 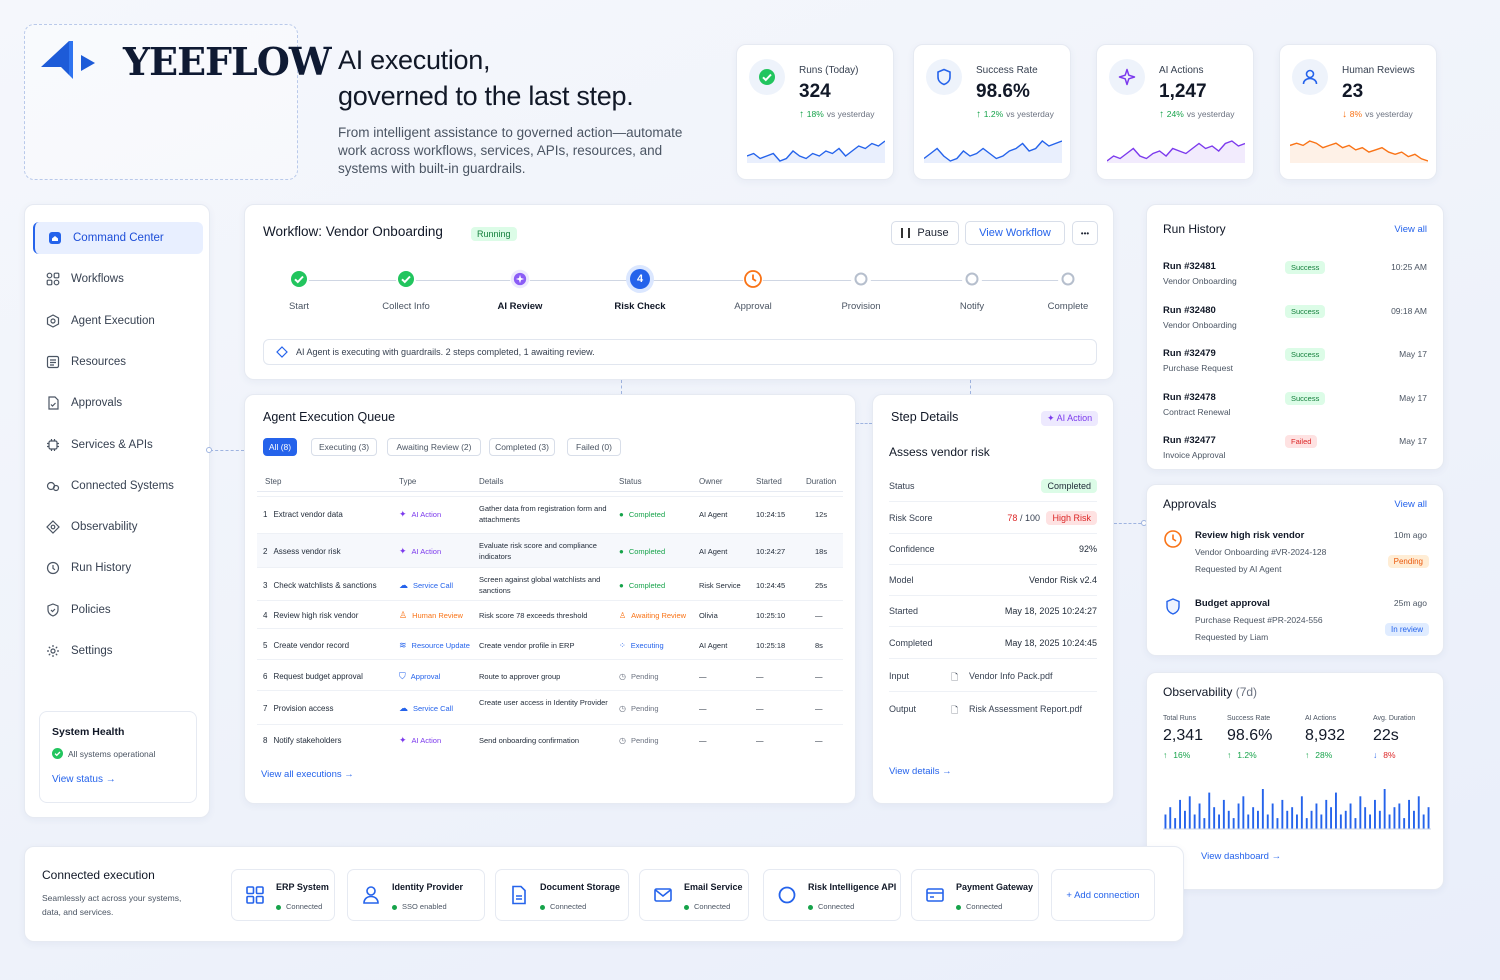 I want to click on workflow-step: AI Review, so click(x=520, y=290).